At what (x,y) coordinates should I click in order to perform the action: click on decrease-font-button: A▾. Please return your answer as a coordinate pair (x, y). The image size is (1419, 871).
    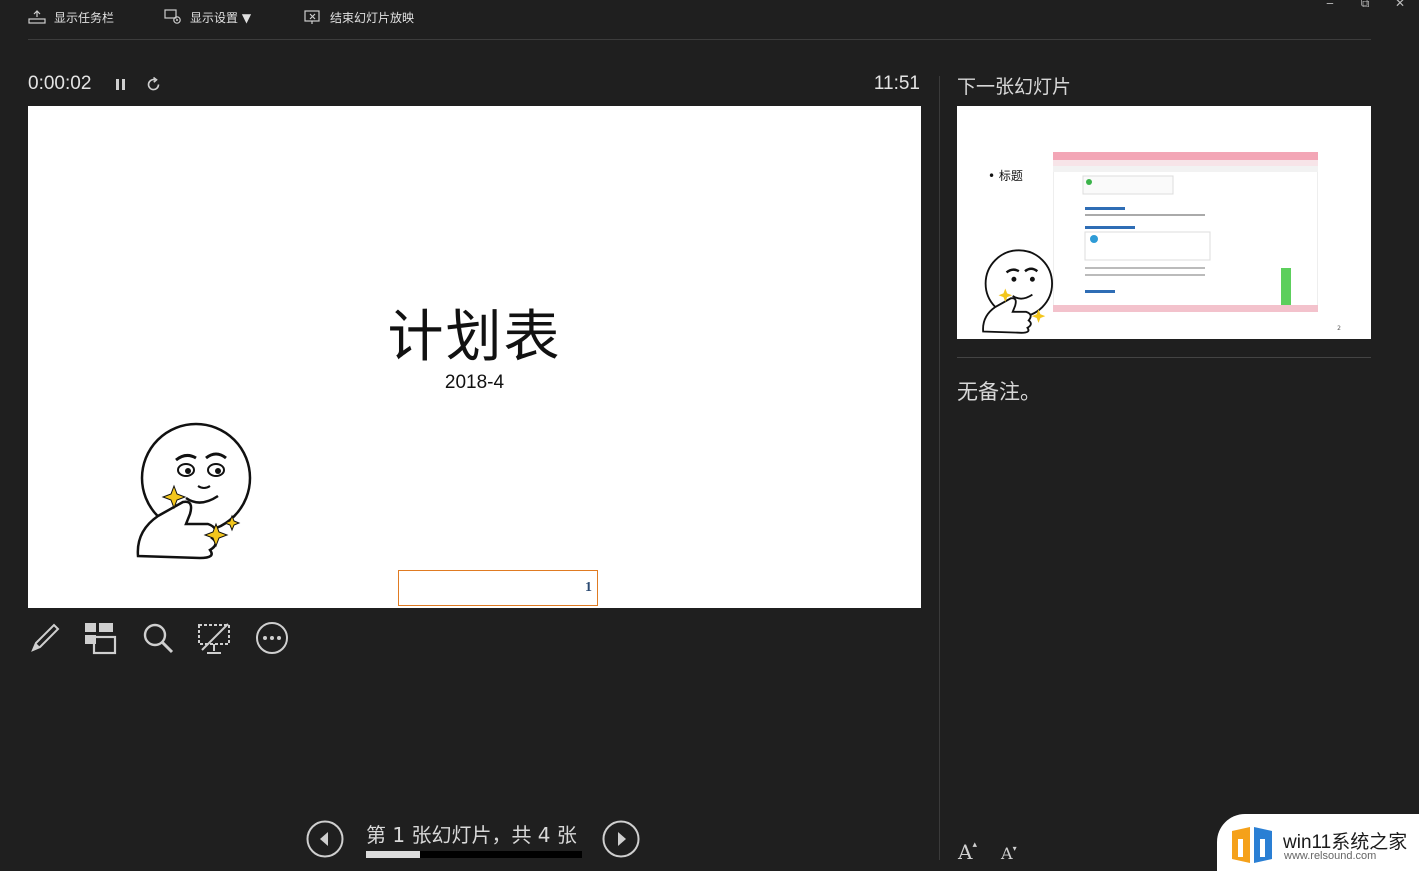
    Looking at the image, I should click on (1009, 853).